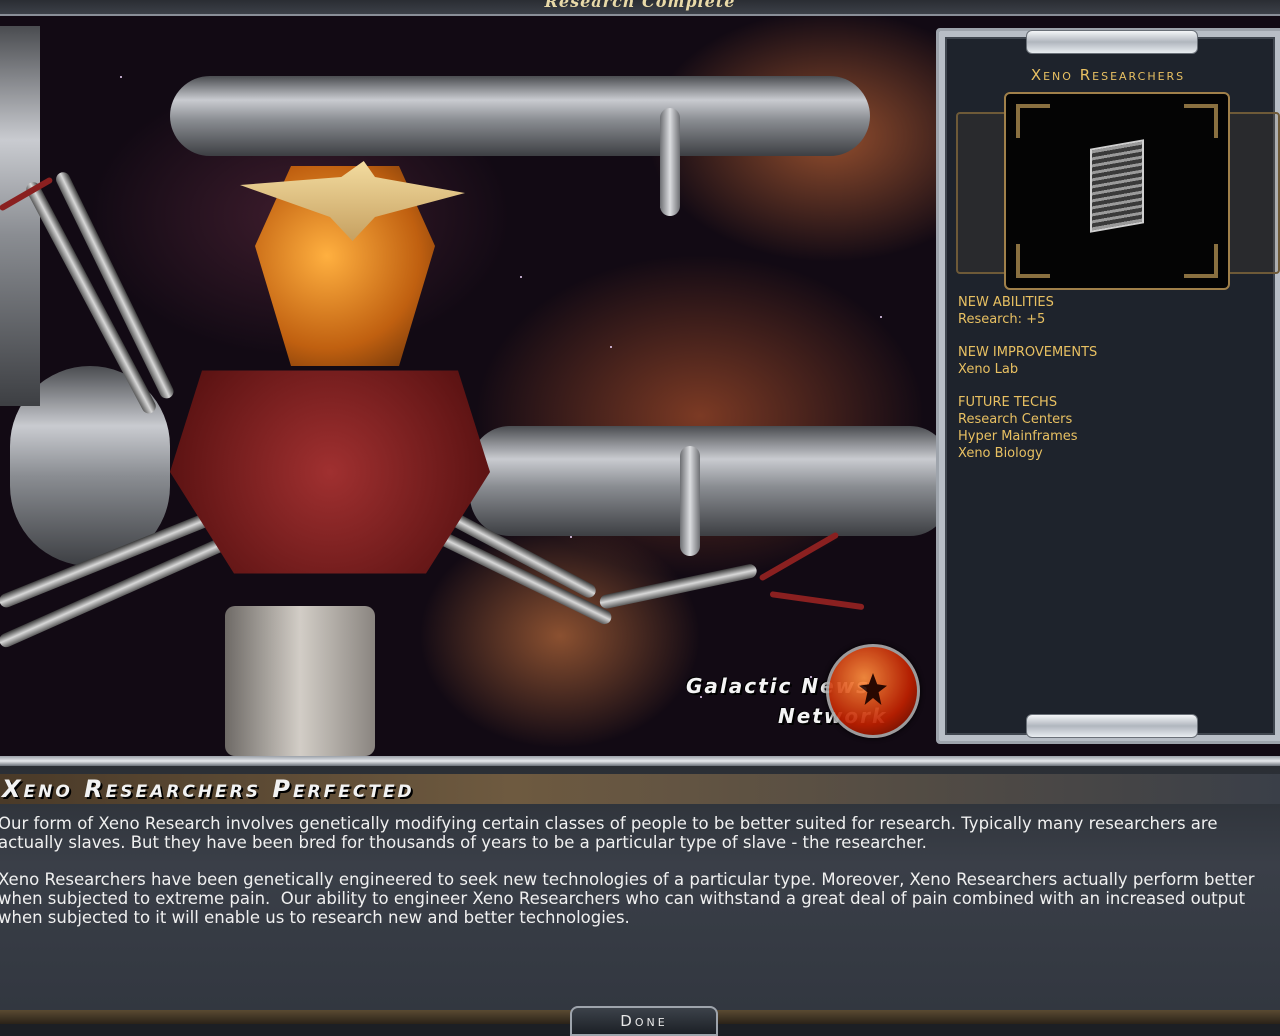 The image size is (1280, 1036). What do you see at coordinates (1002, 319) in the screenshot?
I see `ability-item: Research: +5` at bounding box center [1002, 319].